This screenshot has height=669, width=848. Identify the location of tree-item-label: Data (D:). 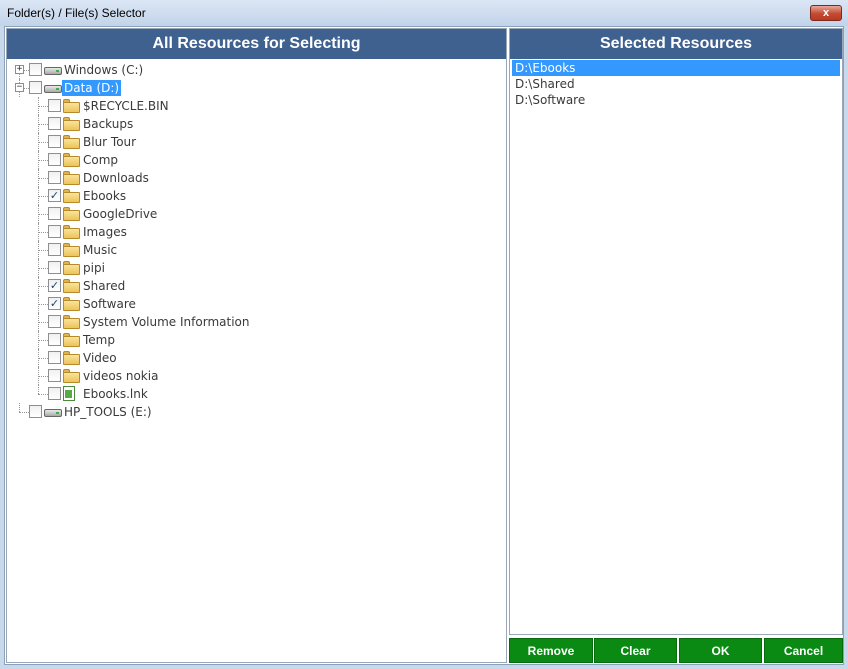
(92, 88).